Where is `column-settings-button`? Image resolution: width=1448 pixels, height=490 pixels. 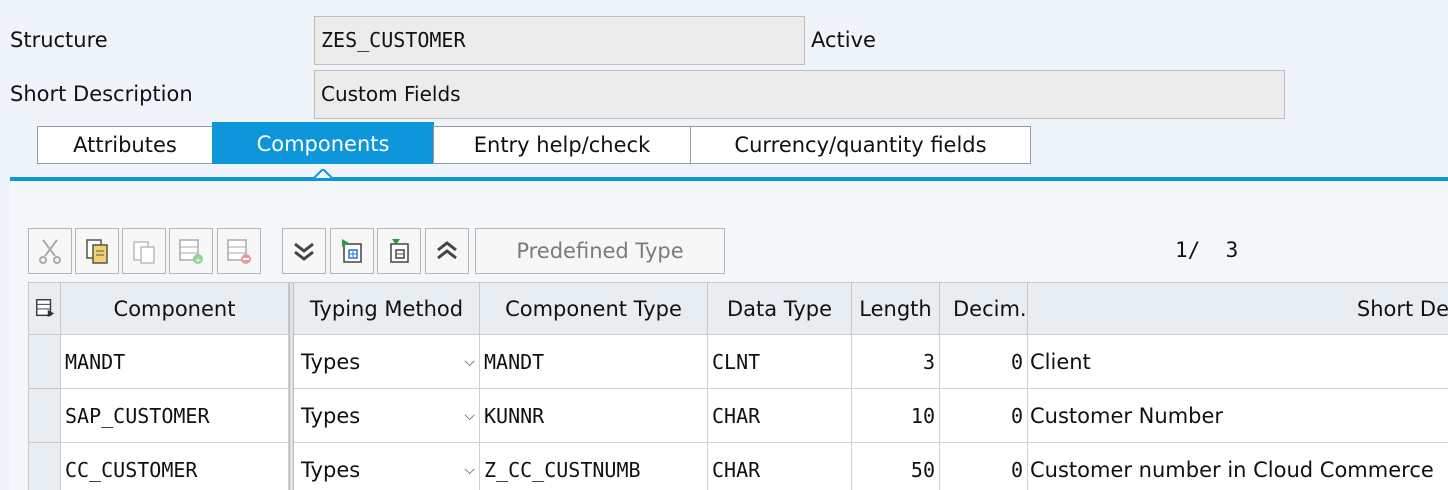 column-settings-button is located at coordinates (45, 309).